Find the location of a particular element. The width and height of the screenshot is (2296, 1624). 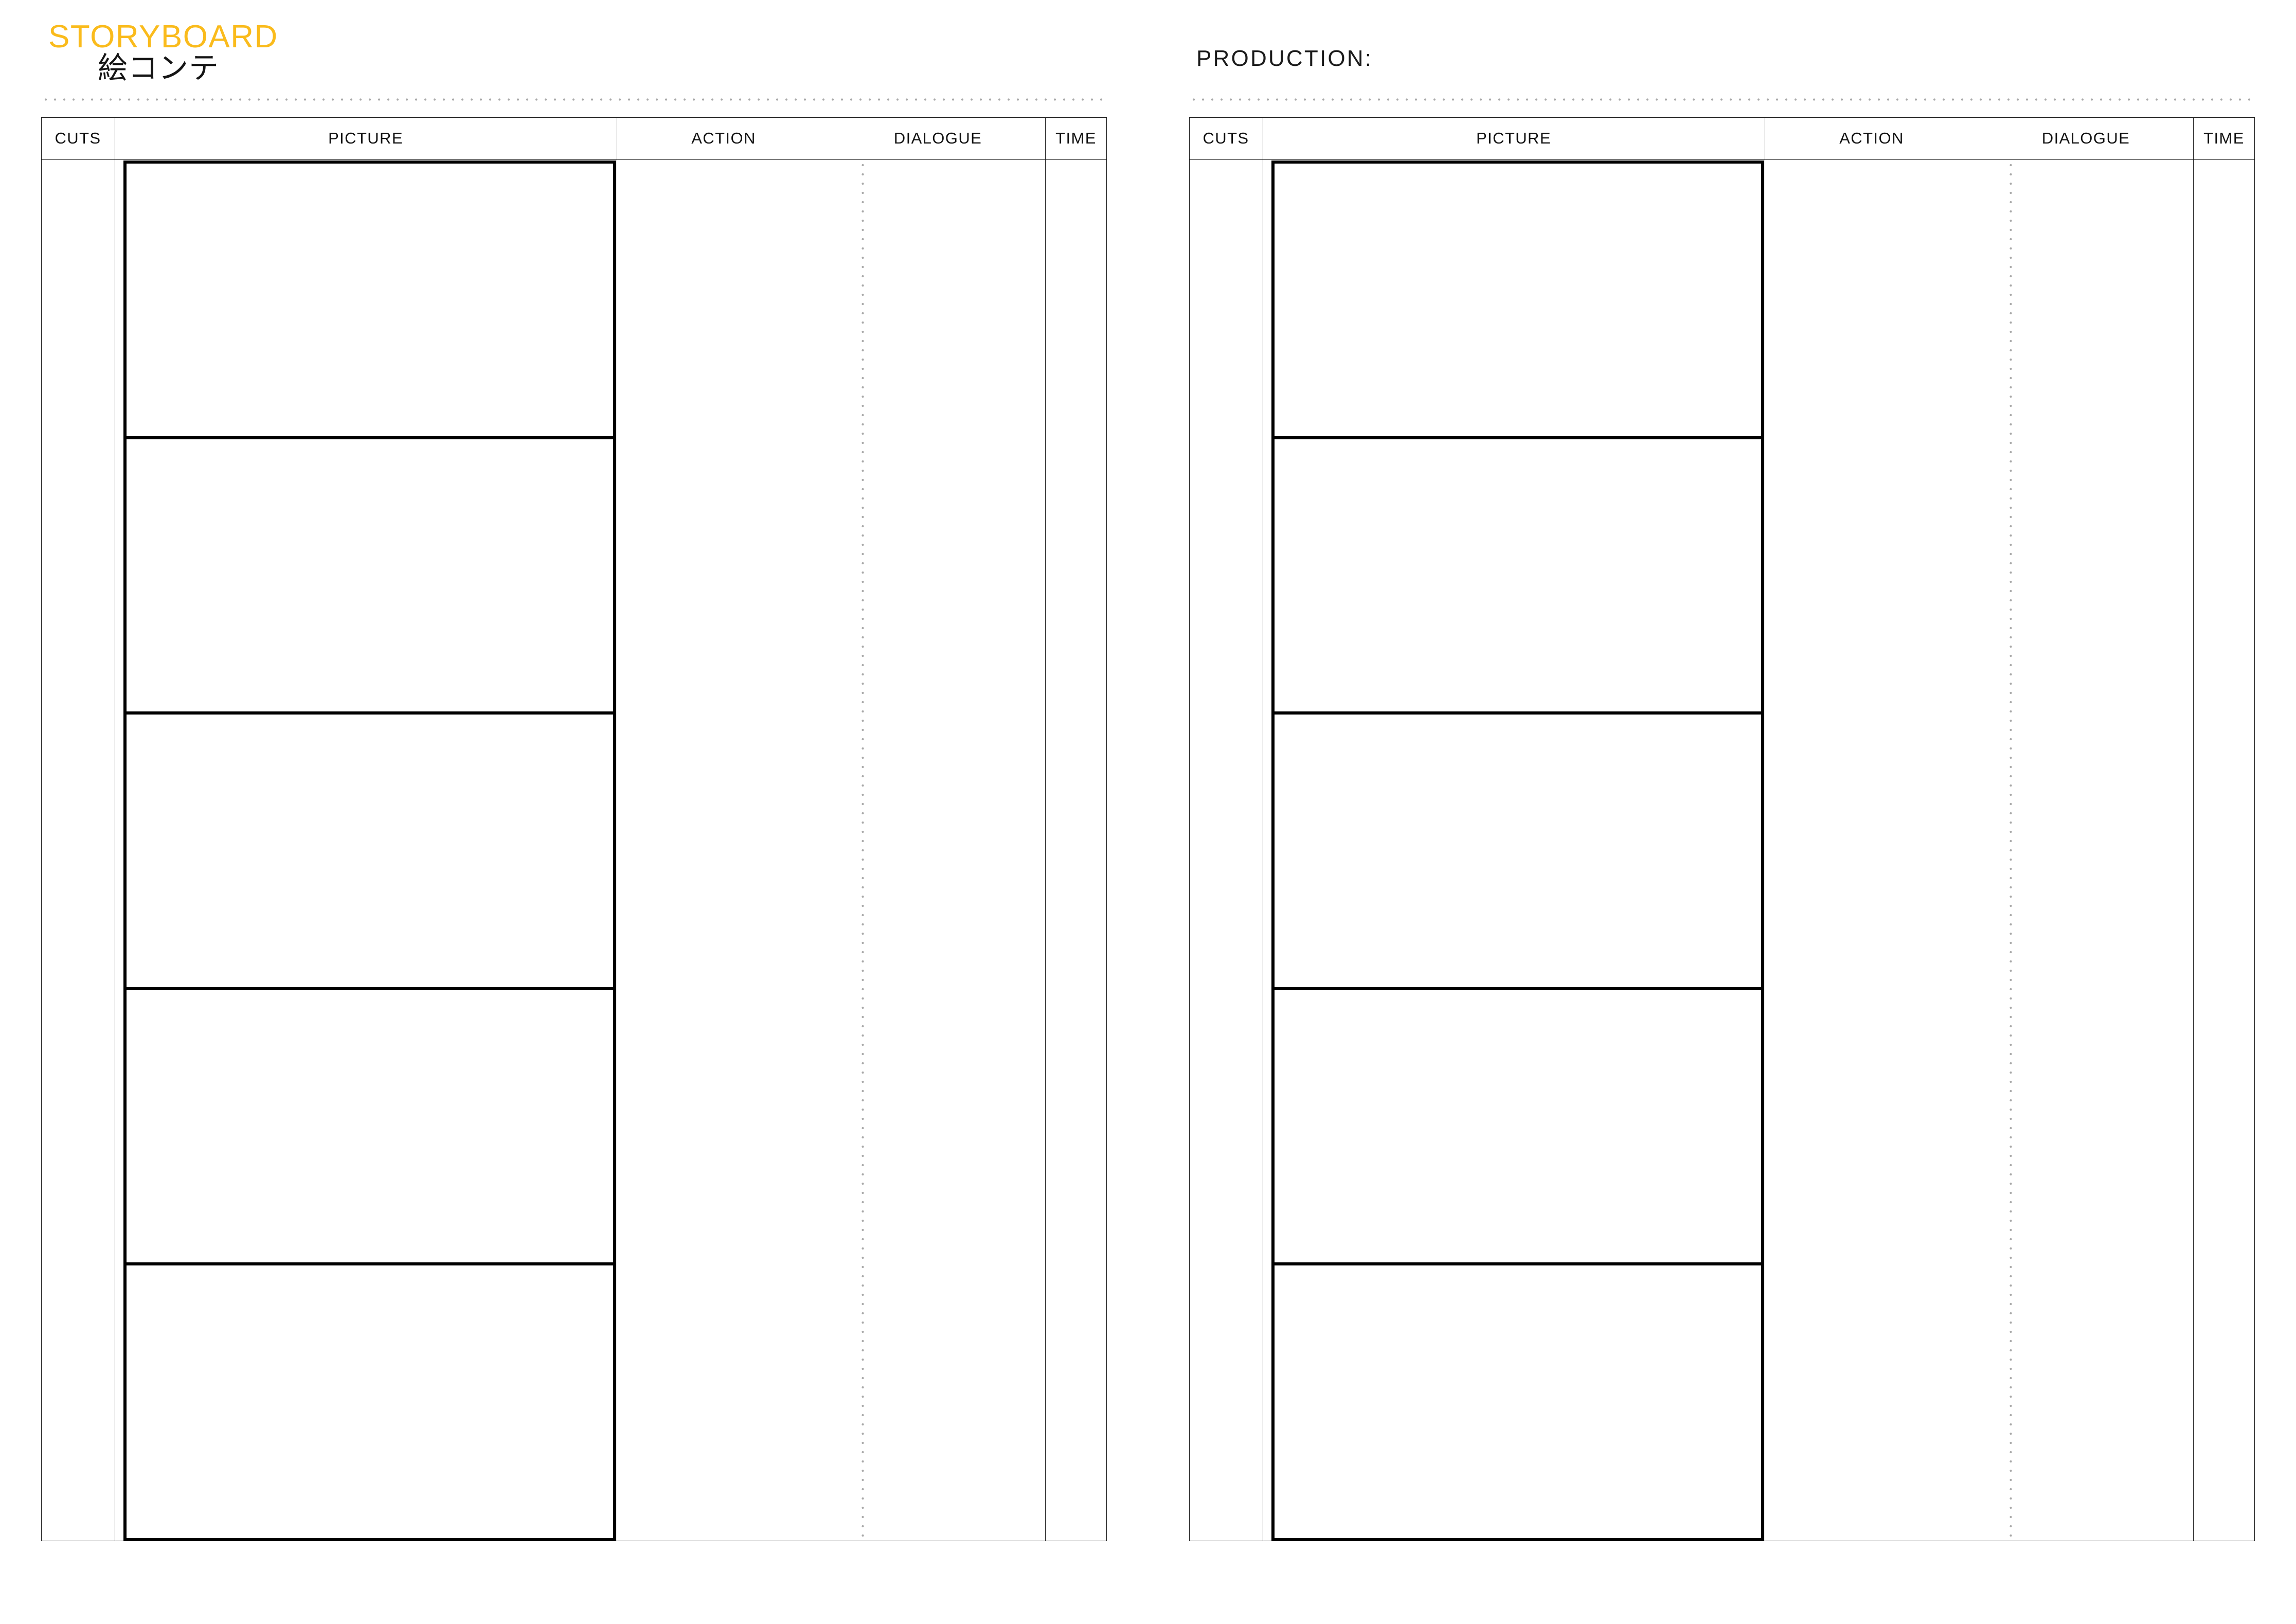

production-label: PRODUCTION: is located at coordinates (1284, 58).